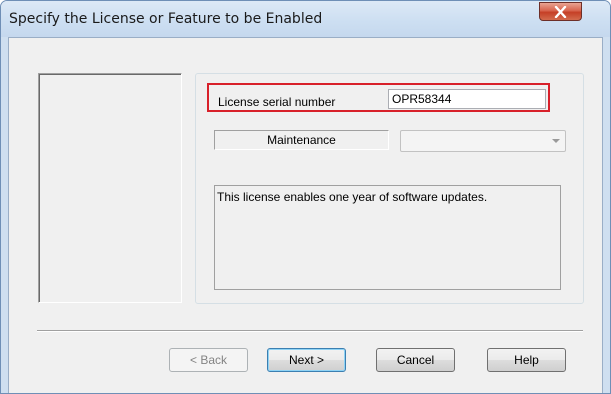  Describe the element at coordinates (556, 141) in the screenshot. I see `chevron-down-icon` at that location.